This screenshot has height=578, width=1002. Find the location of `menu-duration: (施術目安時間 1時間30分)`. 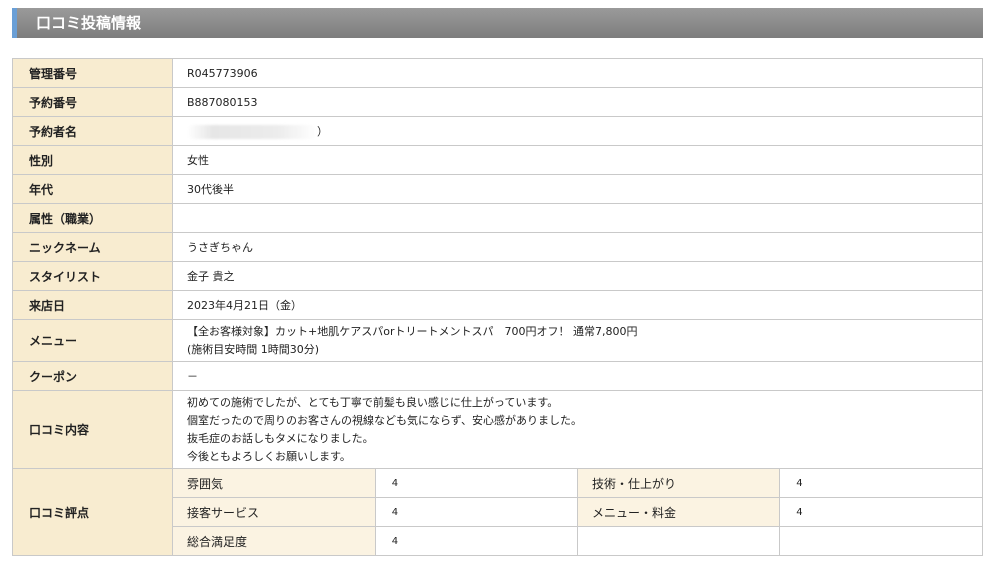

menu-duration: (施術目安時間 1時間30分) is located at coordinates (253, 349).